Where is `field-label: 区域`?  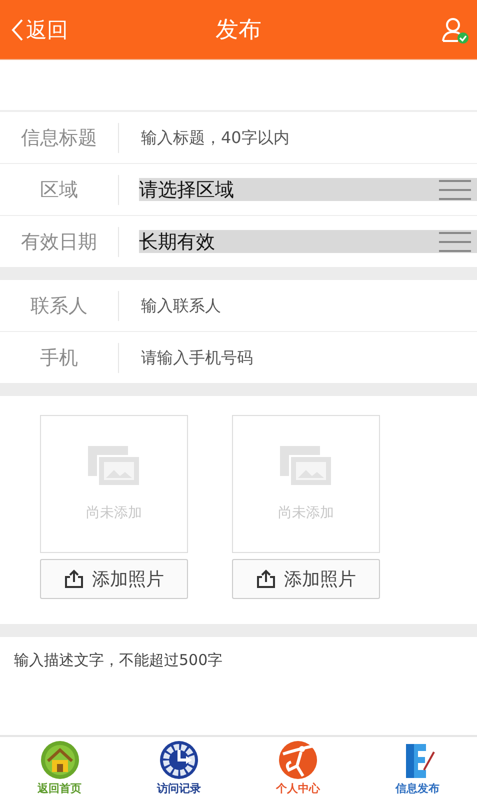 field-label: 区域 is located at coordinates (59, 189).